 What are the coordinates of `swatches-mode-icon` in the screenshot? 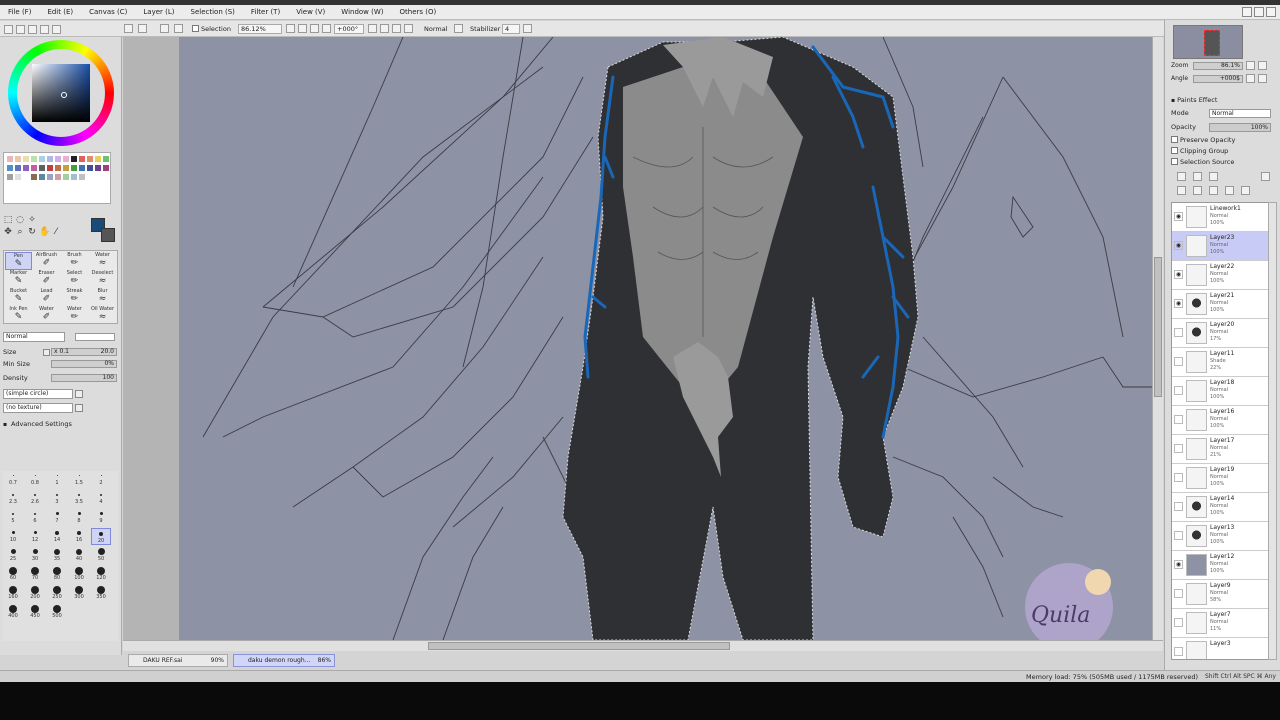 It's located at (44, 29).